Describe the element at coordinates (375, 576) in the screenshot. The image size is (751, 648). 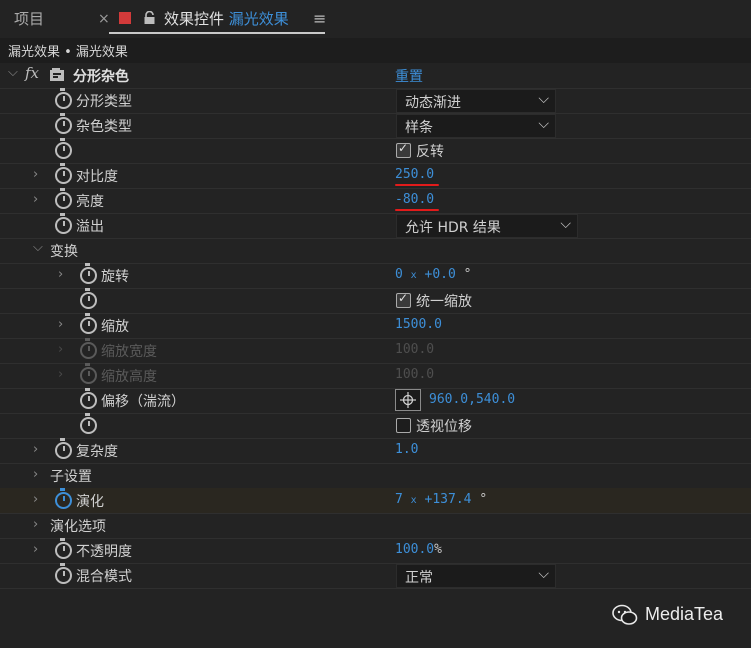
I see `prop-row-blend-mode: 混合模式 正常 ⌵` at that location.